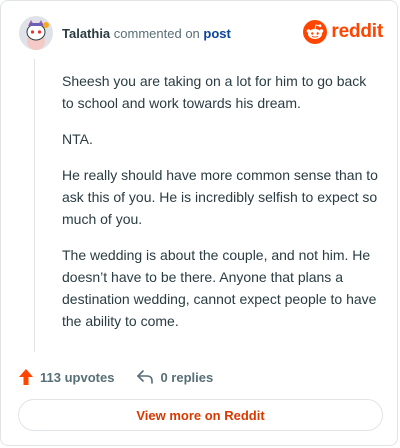 Image resolution: width=400 pixels, height=448 pixels. Describe the element at coordinates (26, 377) in the screenshot. I see `upvote-arrow-icon` at that location.